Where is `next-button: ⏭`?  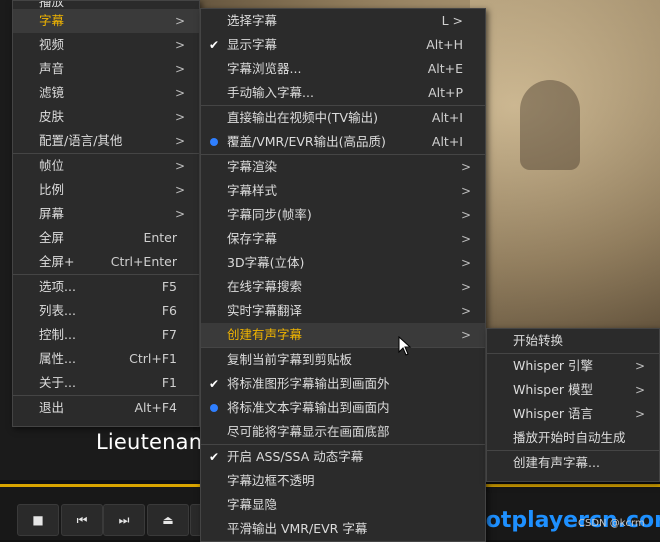
next-button: ⏭ is located at coordinates (124, 520).